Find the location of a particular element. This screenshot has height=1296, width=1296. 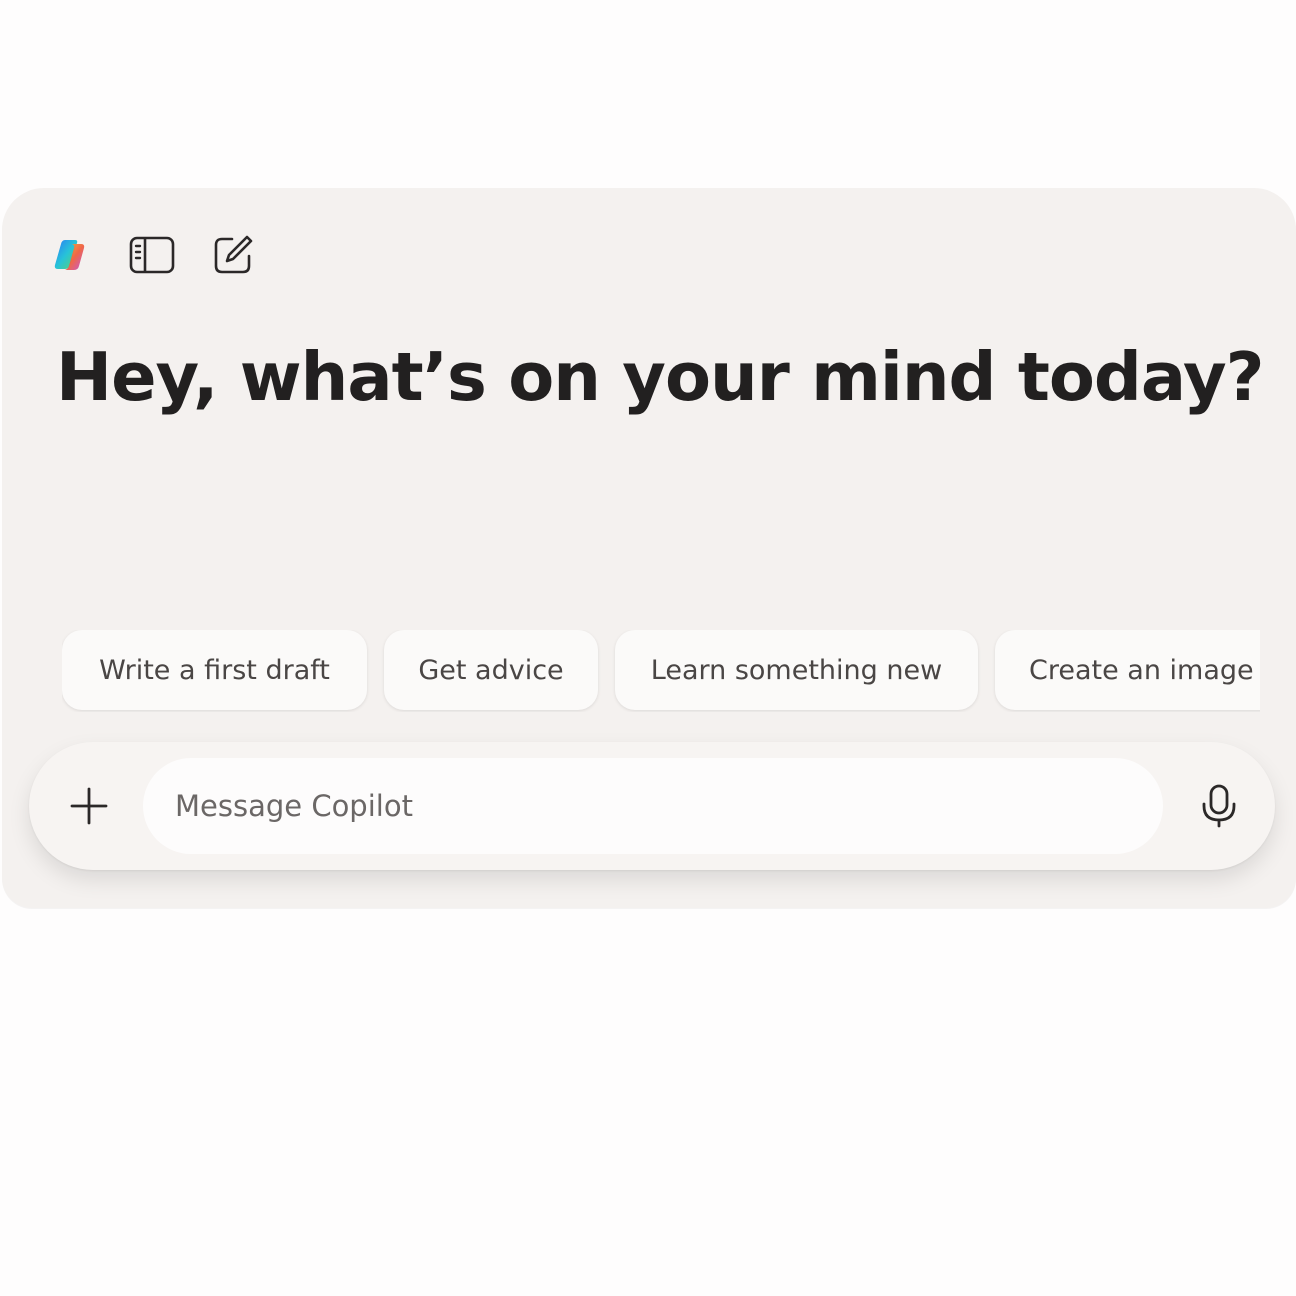

suggestion-chip-learn-something: Learn something new is located at coordinates (796, 670).